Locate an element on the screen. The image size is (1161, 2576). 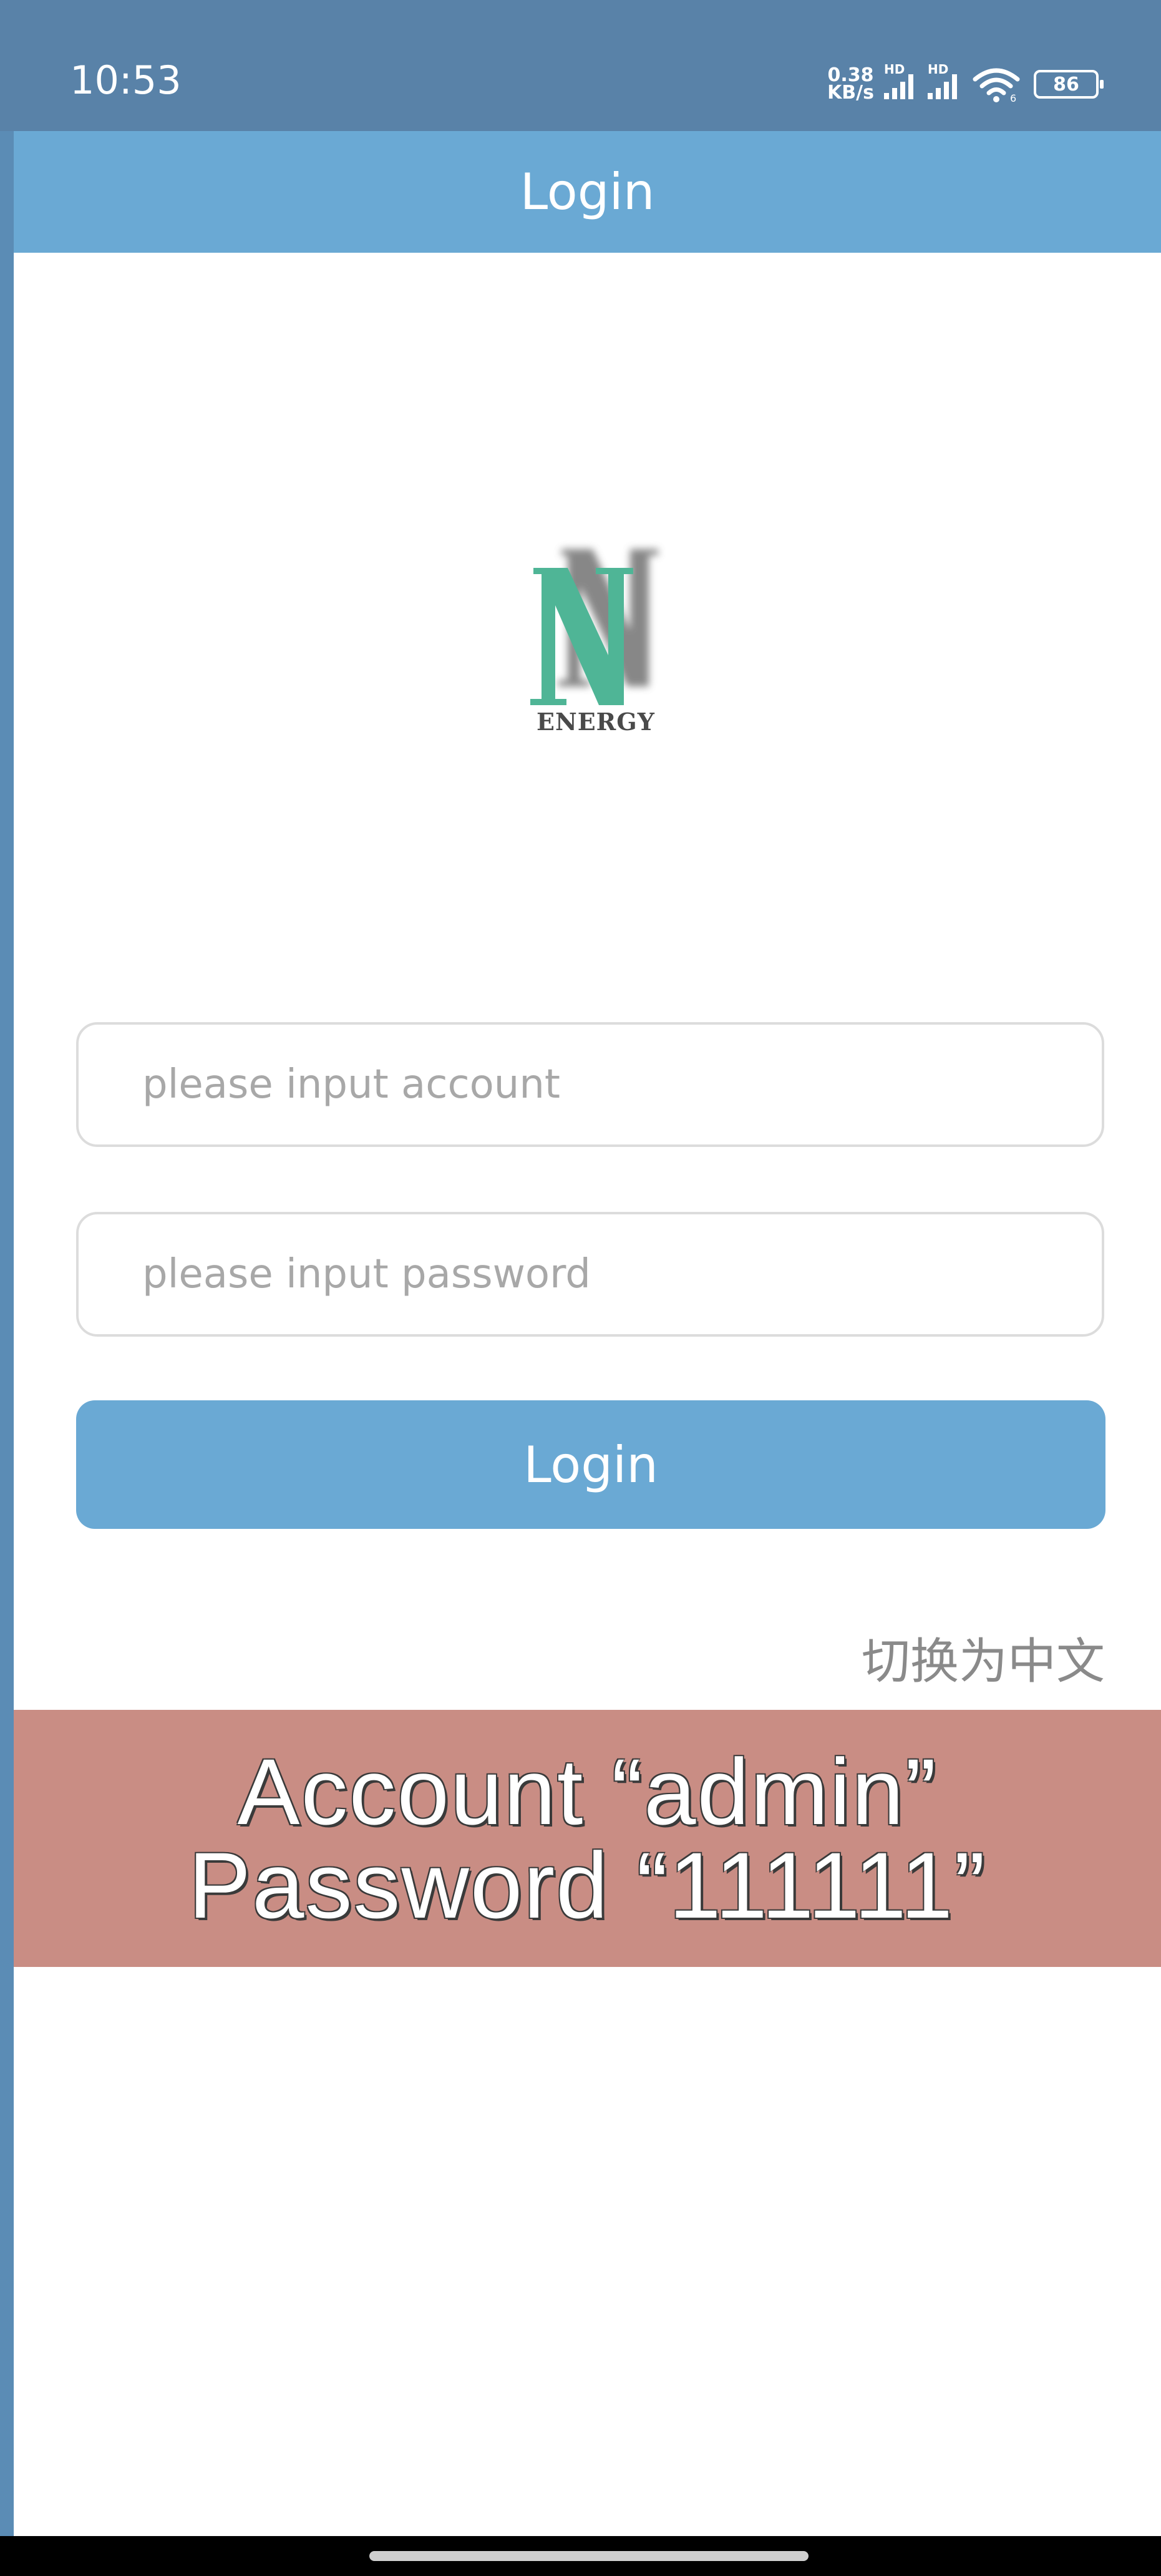
wifi-icon: 6 is located at coordinates (996, 85).